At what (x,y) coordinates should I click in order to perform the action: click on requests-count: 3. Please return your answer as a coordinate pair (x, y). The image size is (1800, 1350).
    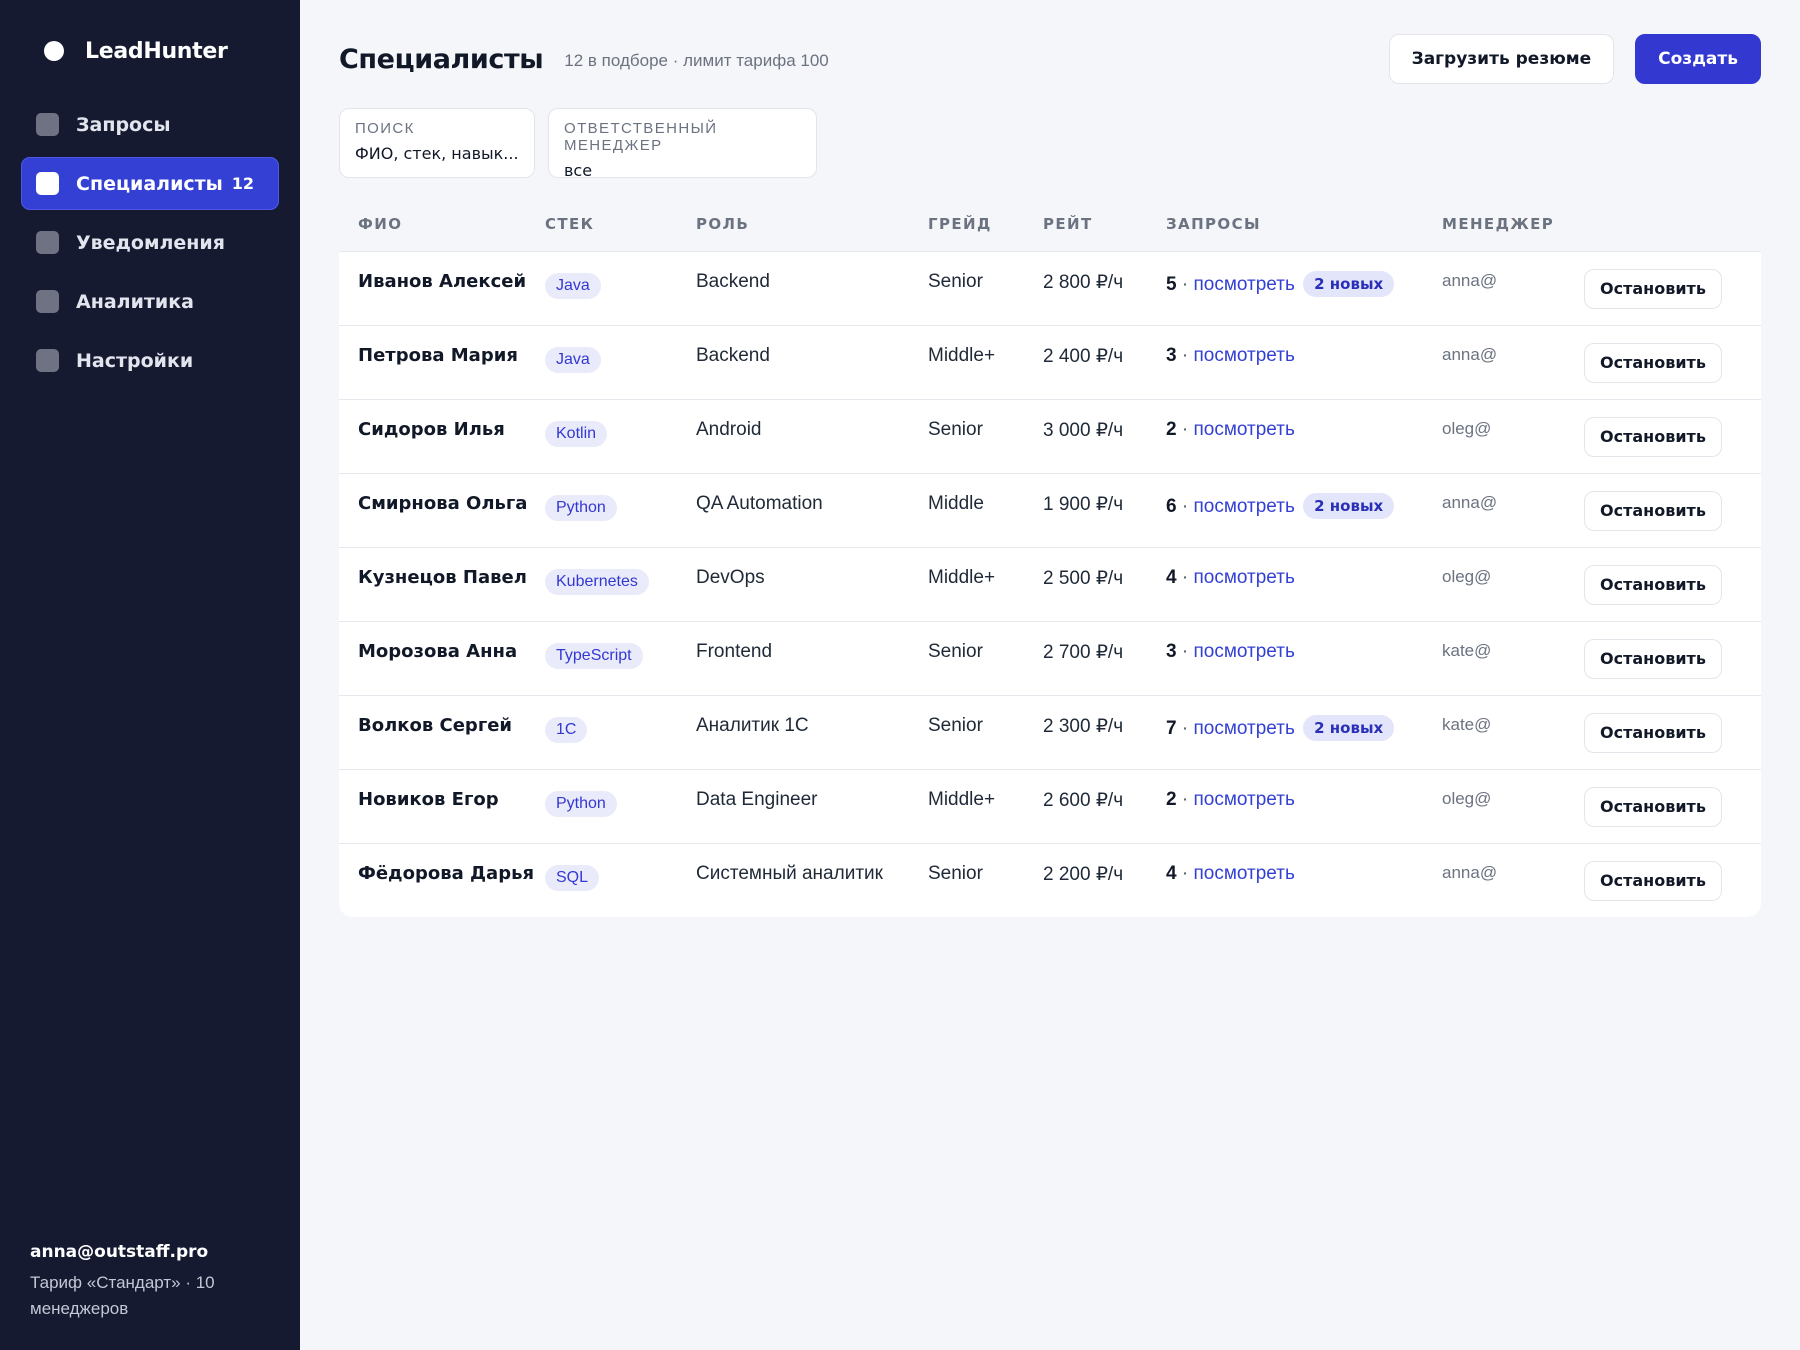
    Looking at the image, I should click on (1171, 355).